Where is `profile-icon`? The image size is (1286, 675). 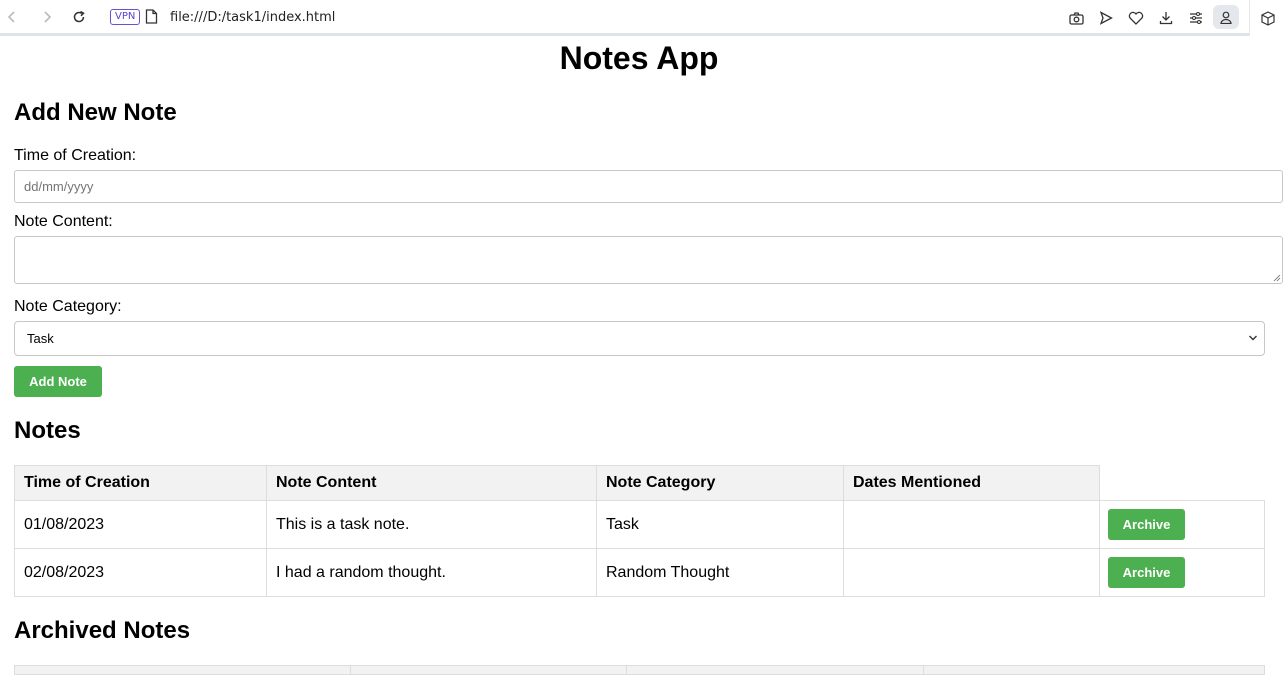 profile-icon is located at coordinates (1226, 17).